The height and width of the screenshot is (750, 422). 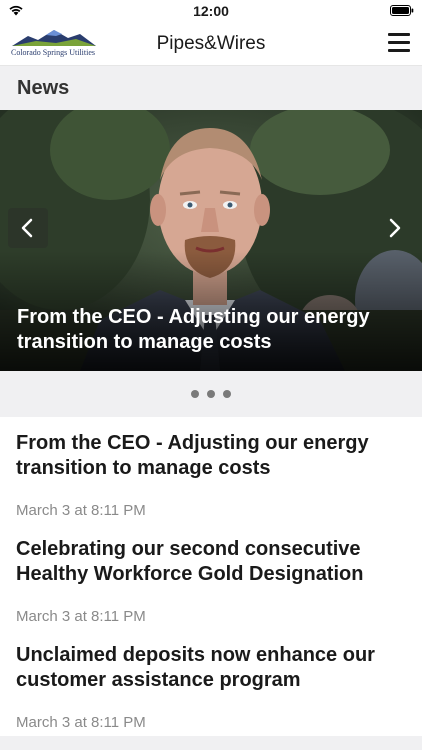 I want to click on carousel-pagination, so click(x=211, y=394).